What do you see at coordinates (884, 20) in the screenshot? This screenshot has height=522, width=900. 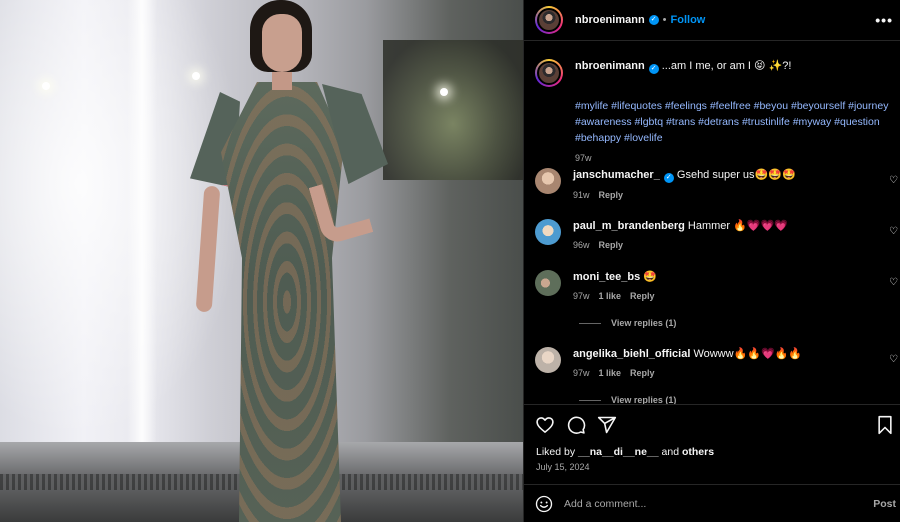 I see `more-options-icon: •••` at bounding box center [884, 20].